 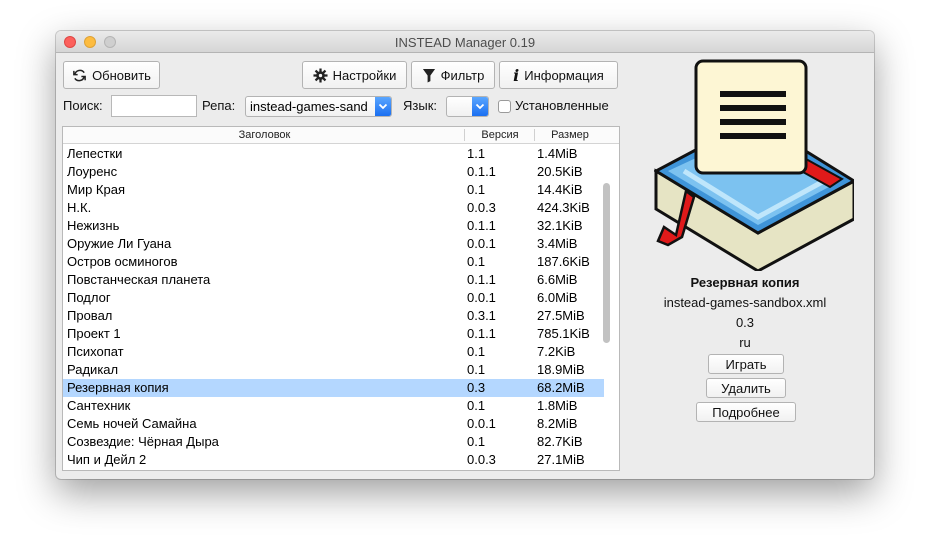 I want to click on row-size: 1.8MiB, so click(x=557, y=405).